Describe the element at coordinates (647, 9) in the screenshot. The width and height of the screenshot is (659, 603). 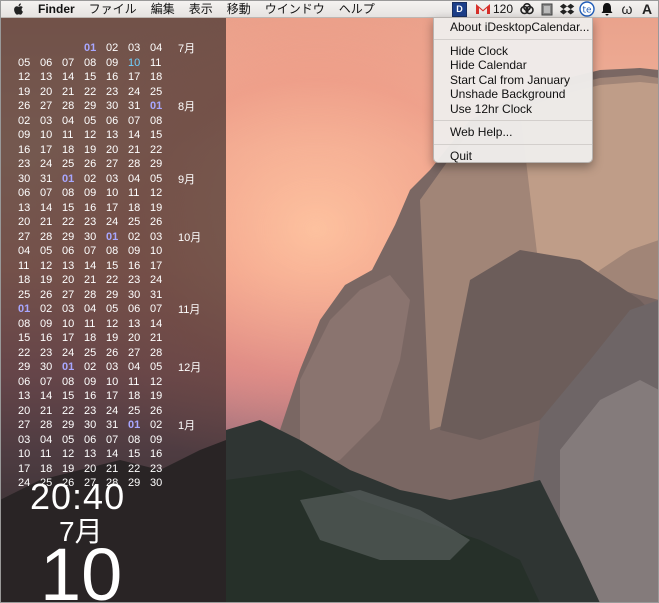
I see `font-icon: A` at that location.